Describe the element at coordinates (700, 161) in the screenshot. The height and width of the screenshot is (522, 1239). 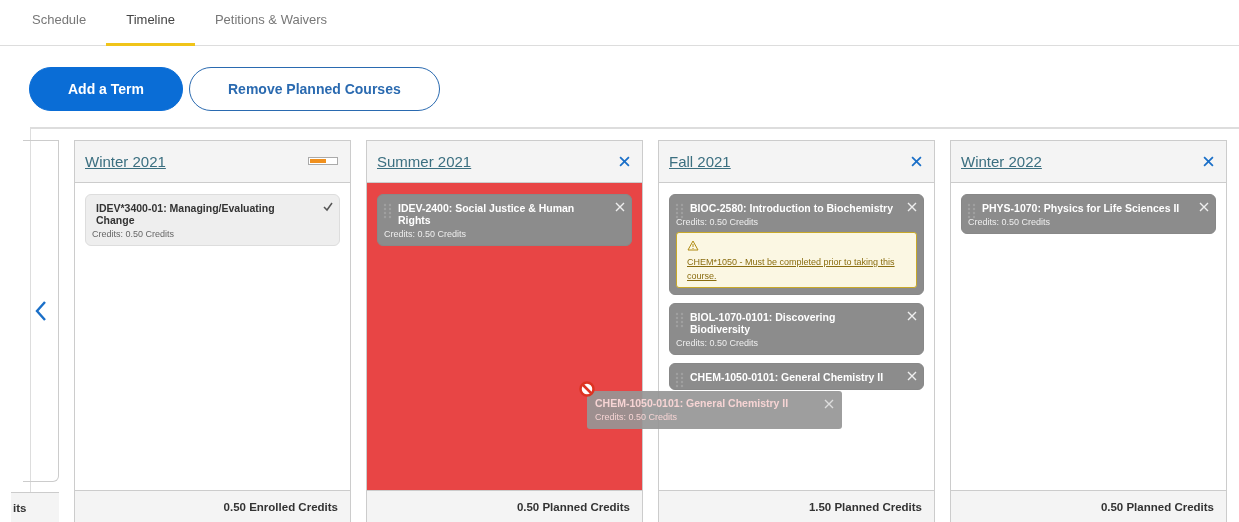
I see `term-title: Fall 2021` at that location.